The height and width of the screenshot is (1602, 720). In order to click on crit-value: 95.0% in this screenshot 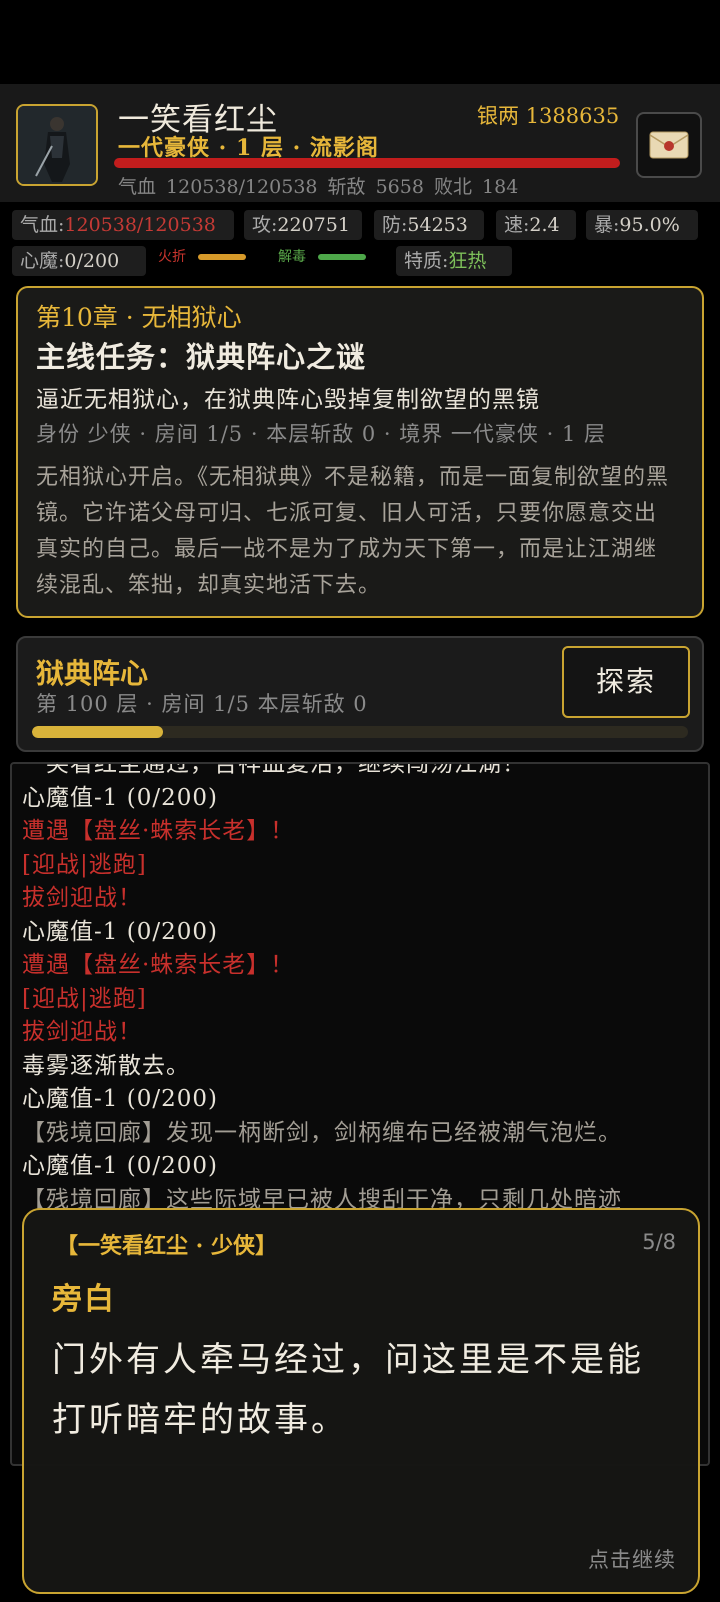, I will do `click(649, 225)`.